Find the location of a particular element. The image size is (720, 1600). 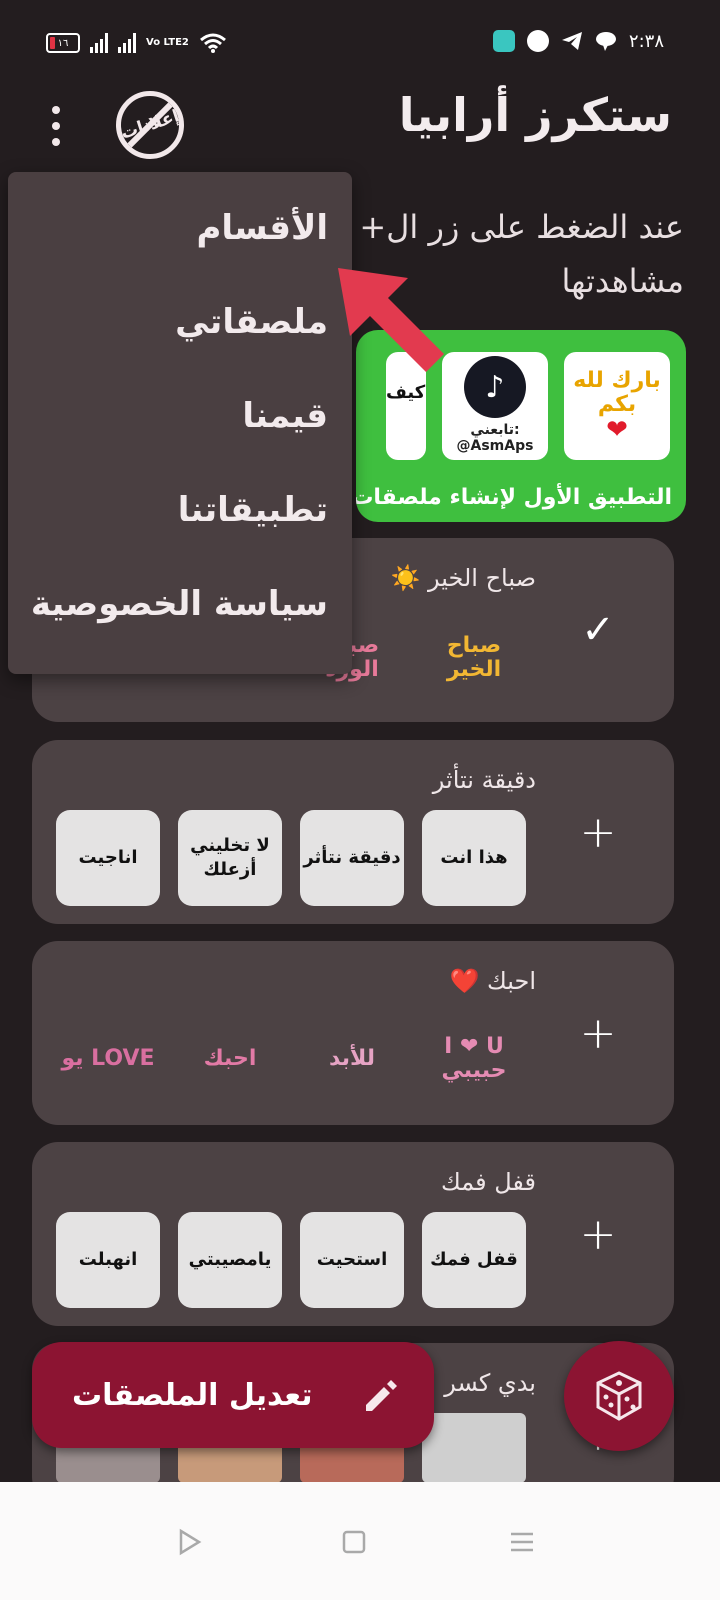

sticker-pack-card: قفل فمك + قفل فمك استحيت يامصيبتي انهبلت is located at coordinates (353, 1234).